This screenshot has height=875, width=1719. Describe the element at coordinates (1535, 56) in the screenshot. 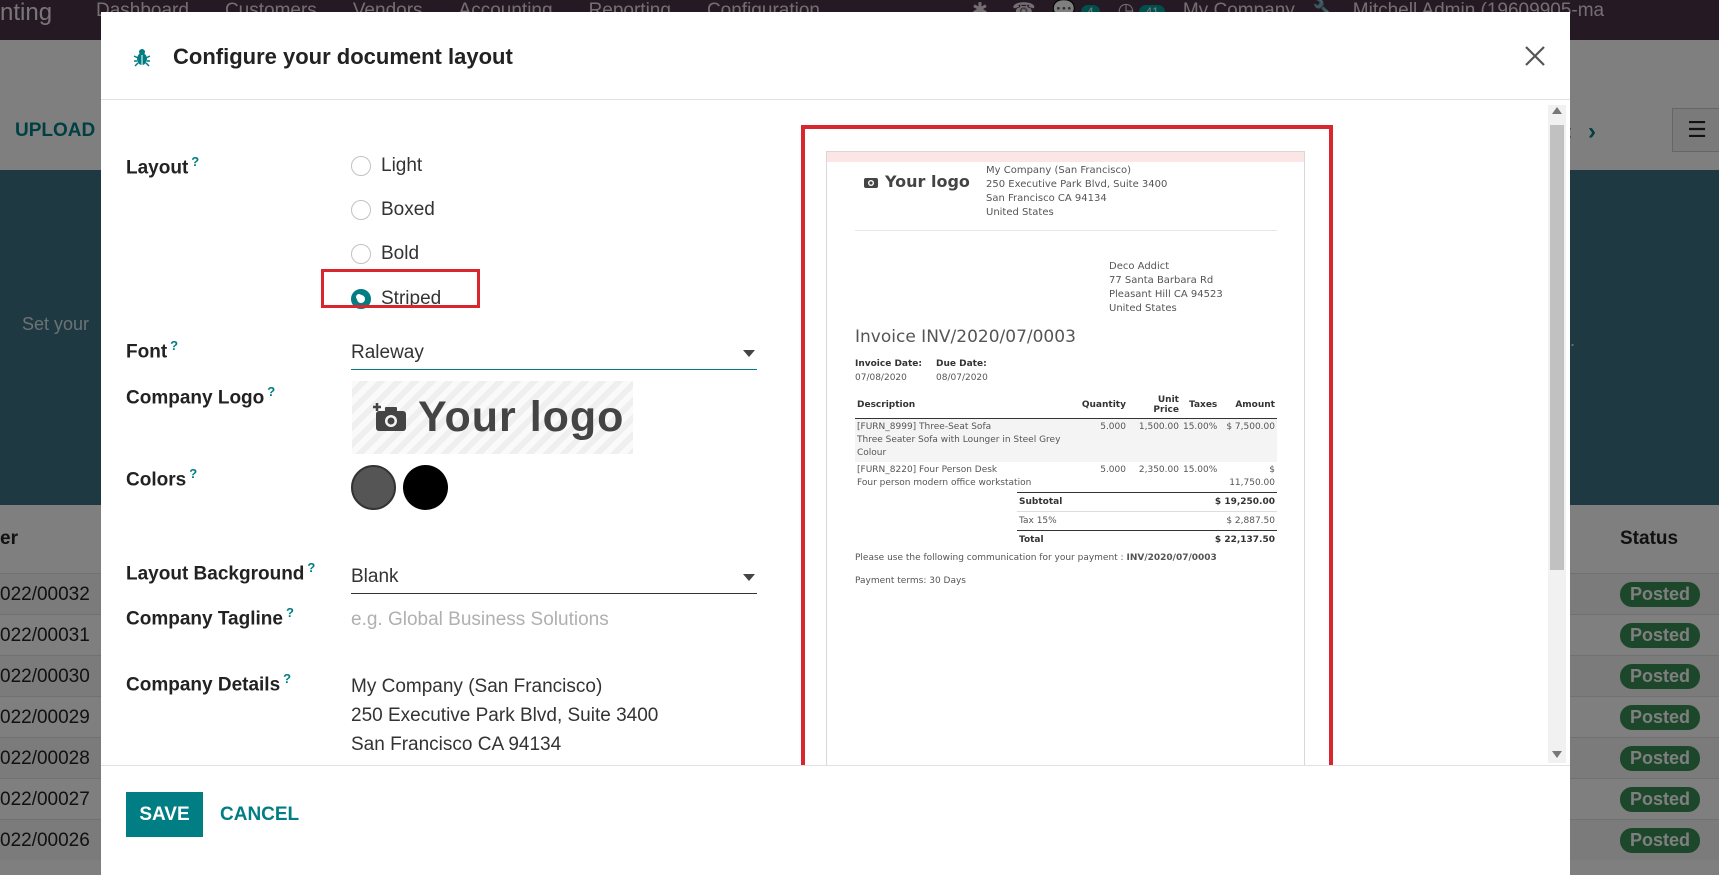

I see `close-icon` at that location.